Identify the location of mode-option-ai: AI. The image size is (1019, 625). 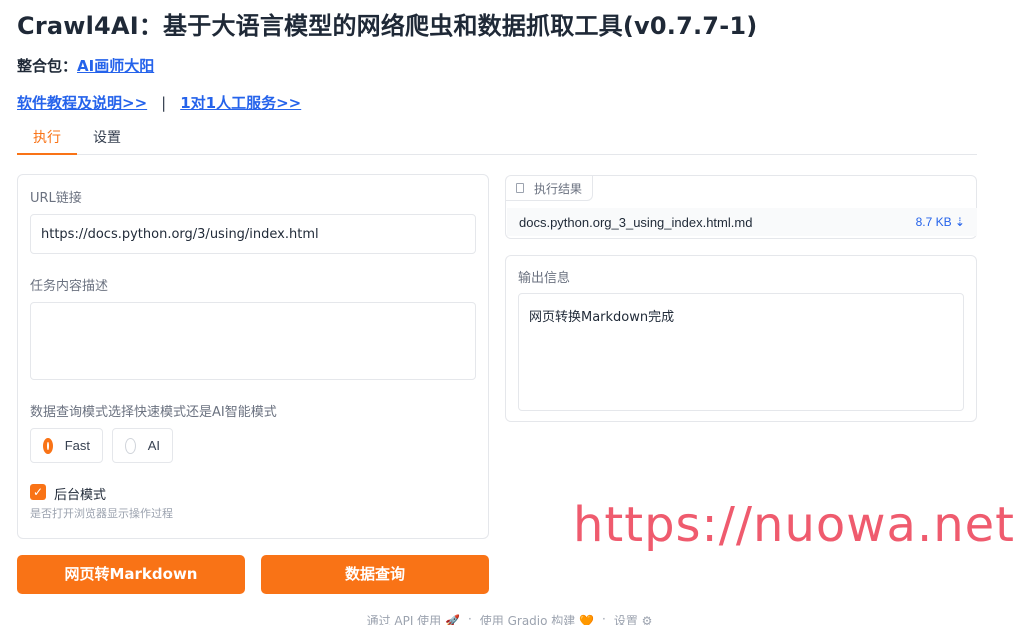
(142, 445).